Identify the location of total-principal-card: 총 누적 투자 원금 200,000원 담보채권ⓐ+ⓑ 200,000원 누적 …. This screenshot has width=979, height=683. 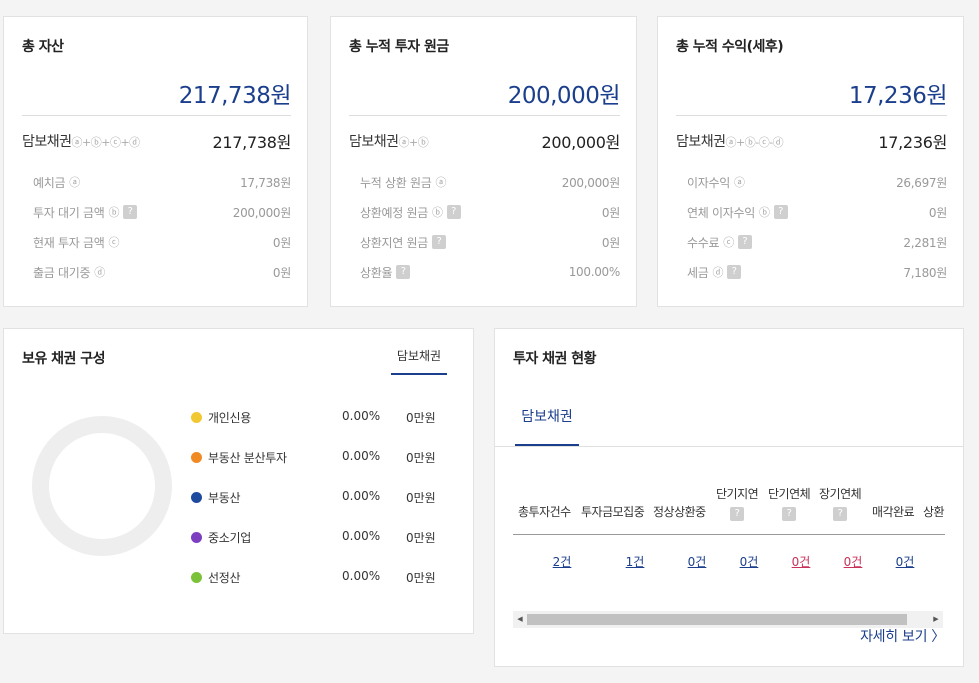
(483, 161).